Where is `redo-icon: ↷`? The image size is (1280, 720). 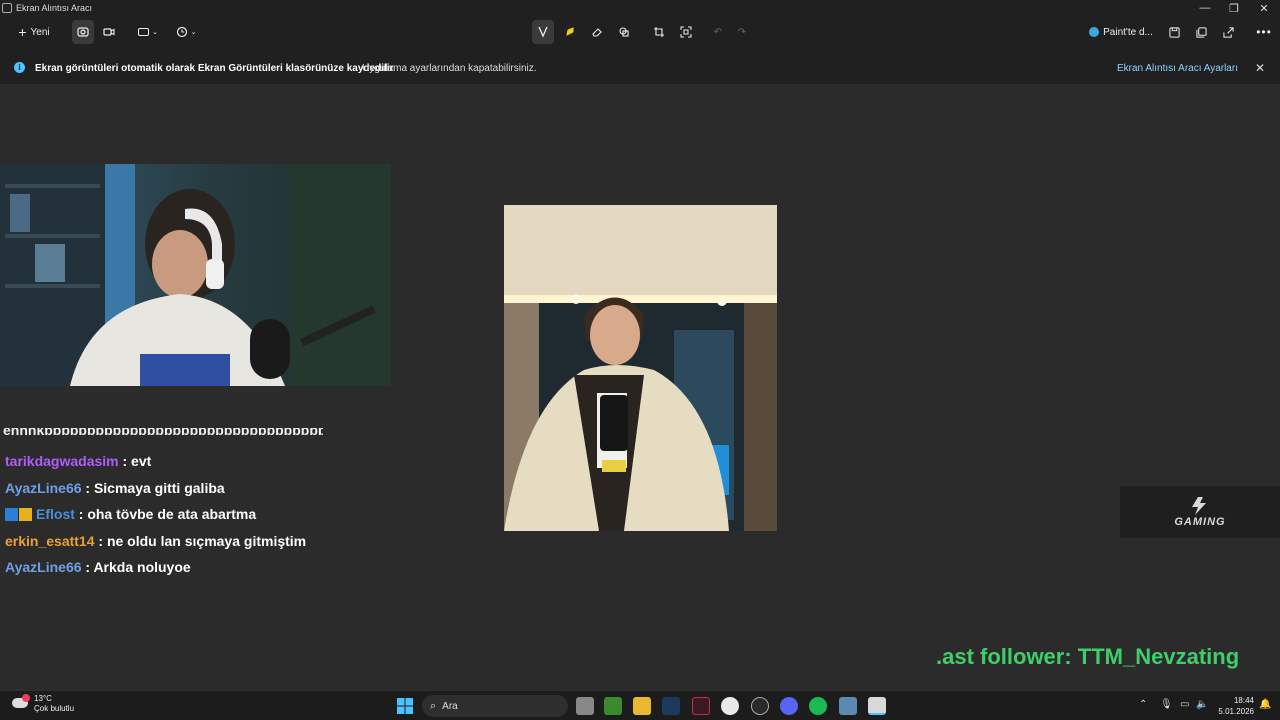 redo-icon: ↷ is located at coordinates (742, 32).